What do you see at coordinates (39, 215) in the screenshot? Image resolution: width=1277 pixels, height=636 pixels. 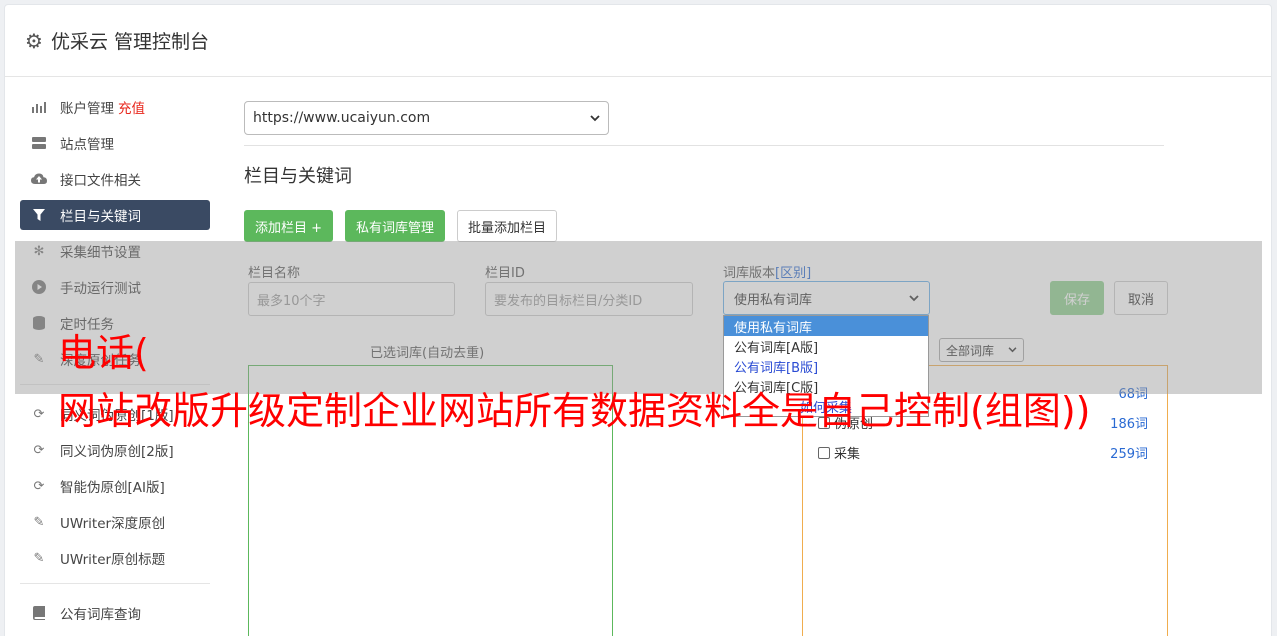 I see `filter-icon` at bounding box center [39, 215].